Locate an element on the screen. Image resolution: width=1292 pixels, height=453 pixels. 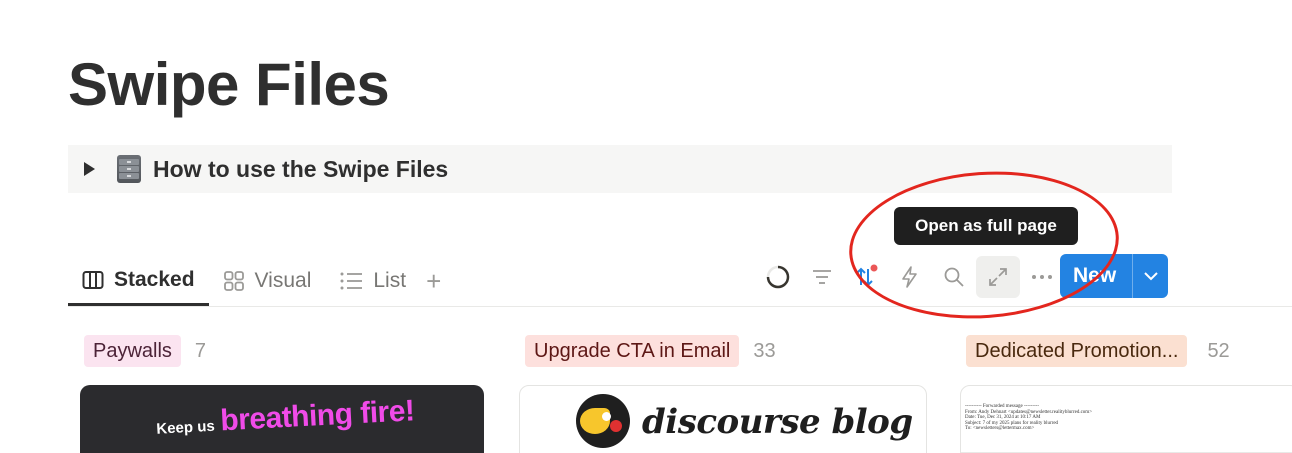
how-to-toggle-block: How to use the Swipe Files is located at coordinates (620, 169).